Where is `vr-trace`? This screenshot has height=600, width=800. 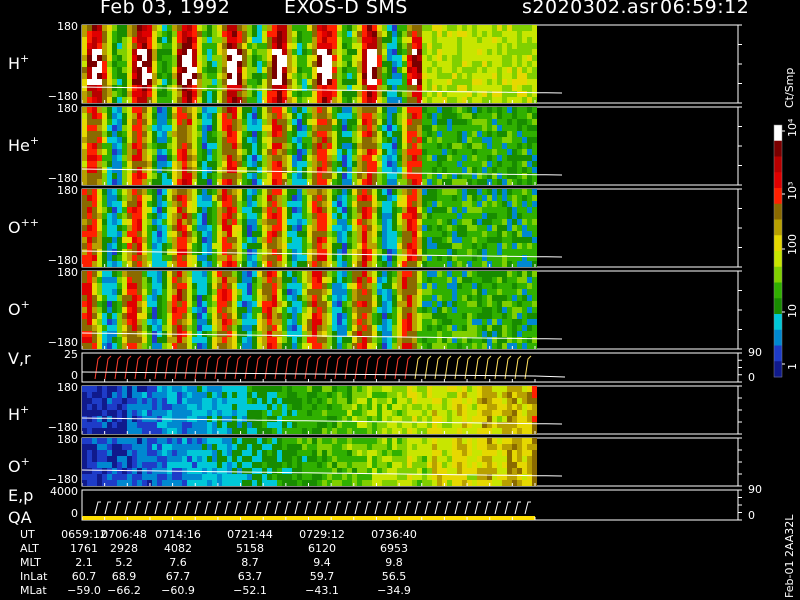 vr-trace is located at coordinates (418, 367).